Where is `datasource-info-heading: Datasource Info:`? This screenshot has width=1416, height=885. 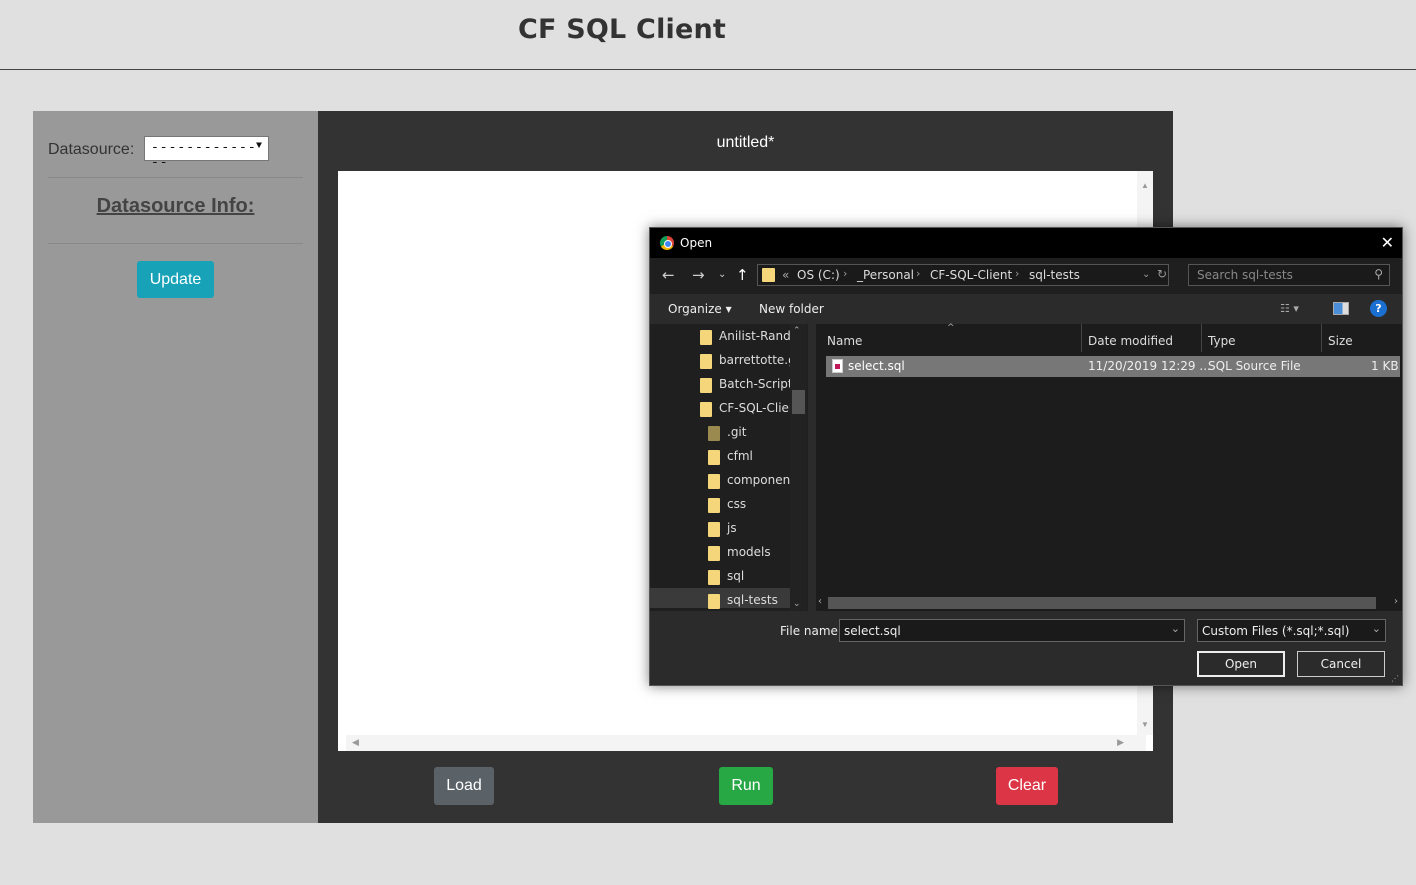
datasource-info-heading: Datasource Info: is located at coordinates (175, 206).